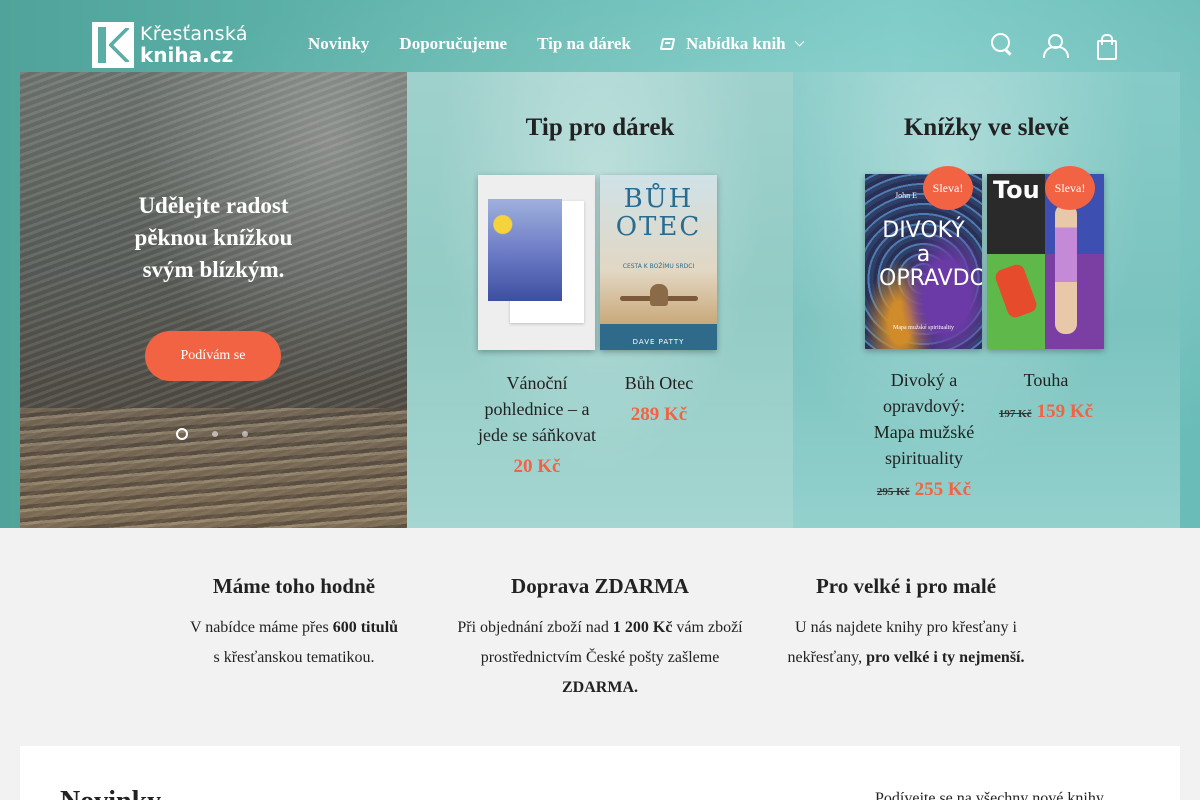 This screenshot has height=800, width=1200. Describe the element at coordinates (600, 127) in the screenshot. I see `gift-tip-title: Tip pro dárek` at that location.